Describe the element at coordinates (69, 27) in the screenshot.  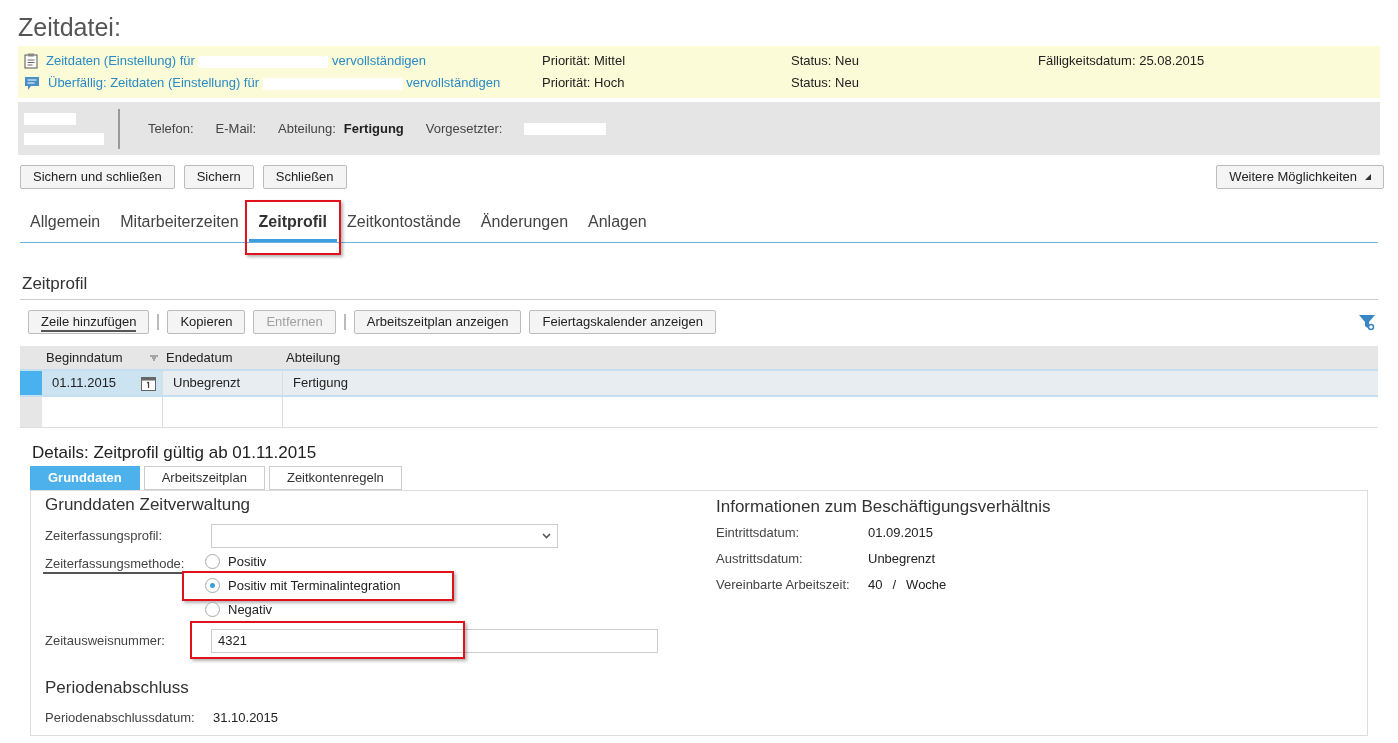
I see `page-title: Zeitdatei:` at that location.